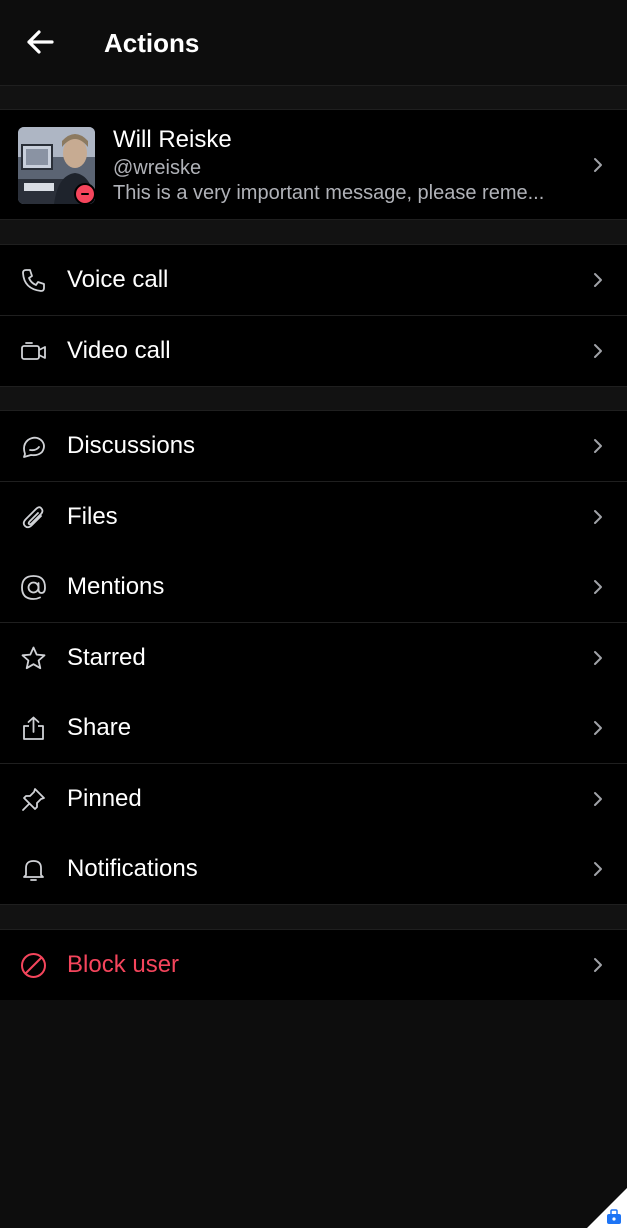 The width and height of the screenshot is (627, 1228). Describe the element at coordinates (118, 279) in the screenshot. I see `voice-call-label: Voice call` at that location.